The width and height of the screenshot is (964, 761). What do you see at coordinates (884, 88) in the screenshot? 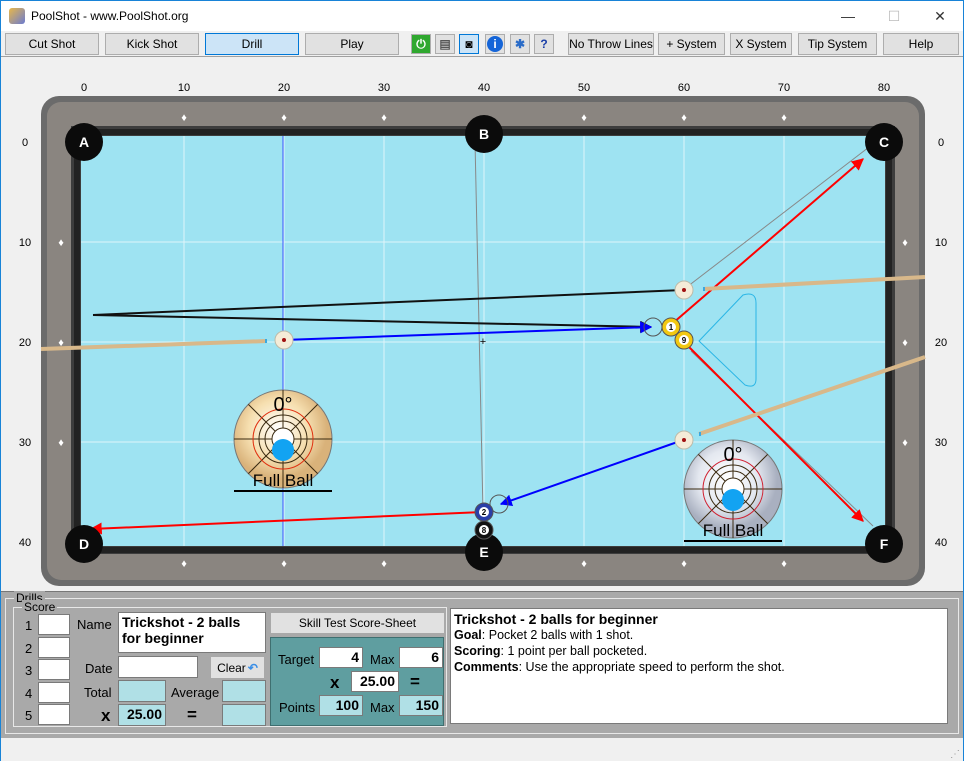
I see `ruler-label-top: 80` at bounding box center [884, 88].